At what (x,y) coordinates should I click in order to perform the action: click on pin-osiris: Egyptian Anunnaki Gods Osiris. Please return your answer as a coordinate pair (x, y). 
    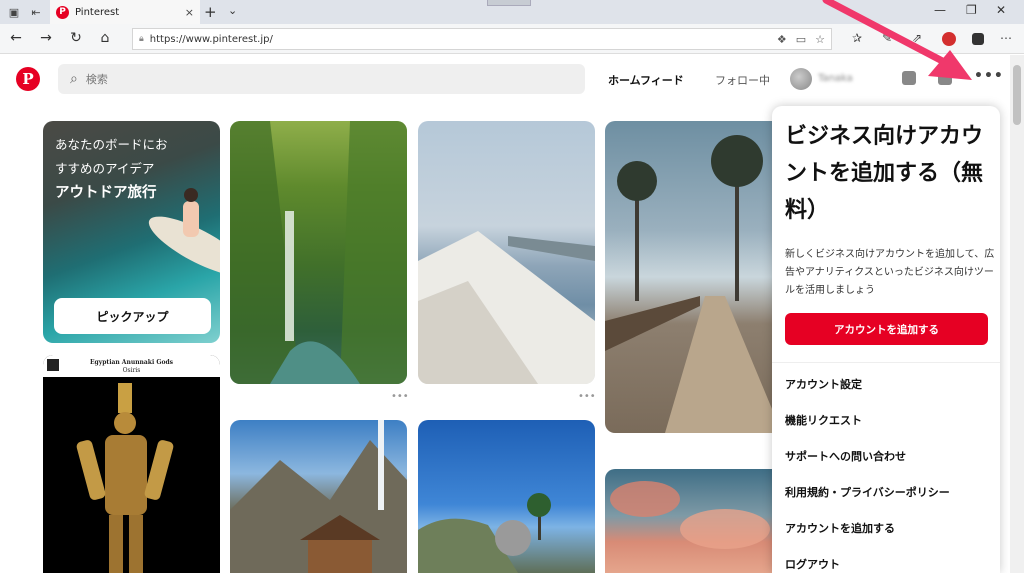
    Looking at the image, I should click on (131, 464).